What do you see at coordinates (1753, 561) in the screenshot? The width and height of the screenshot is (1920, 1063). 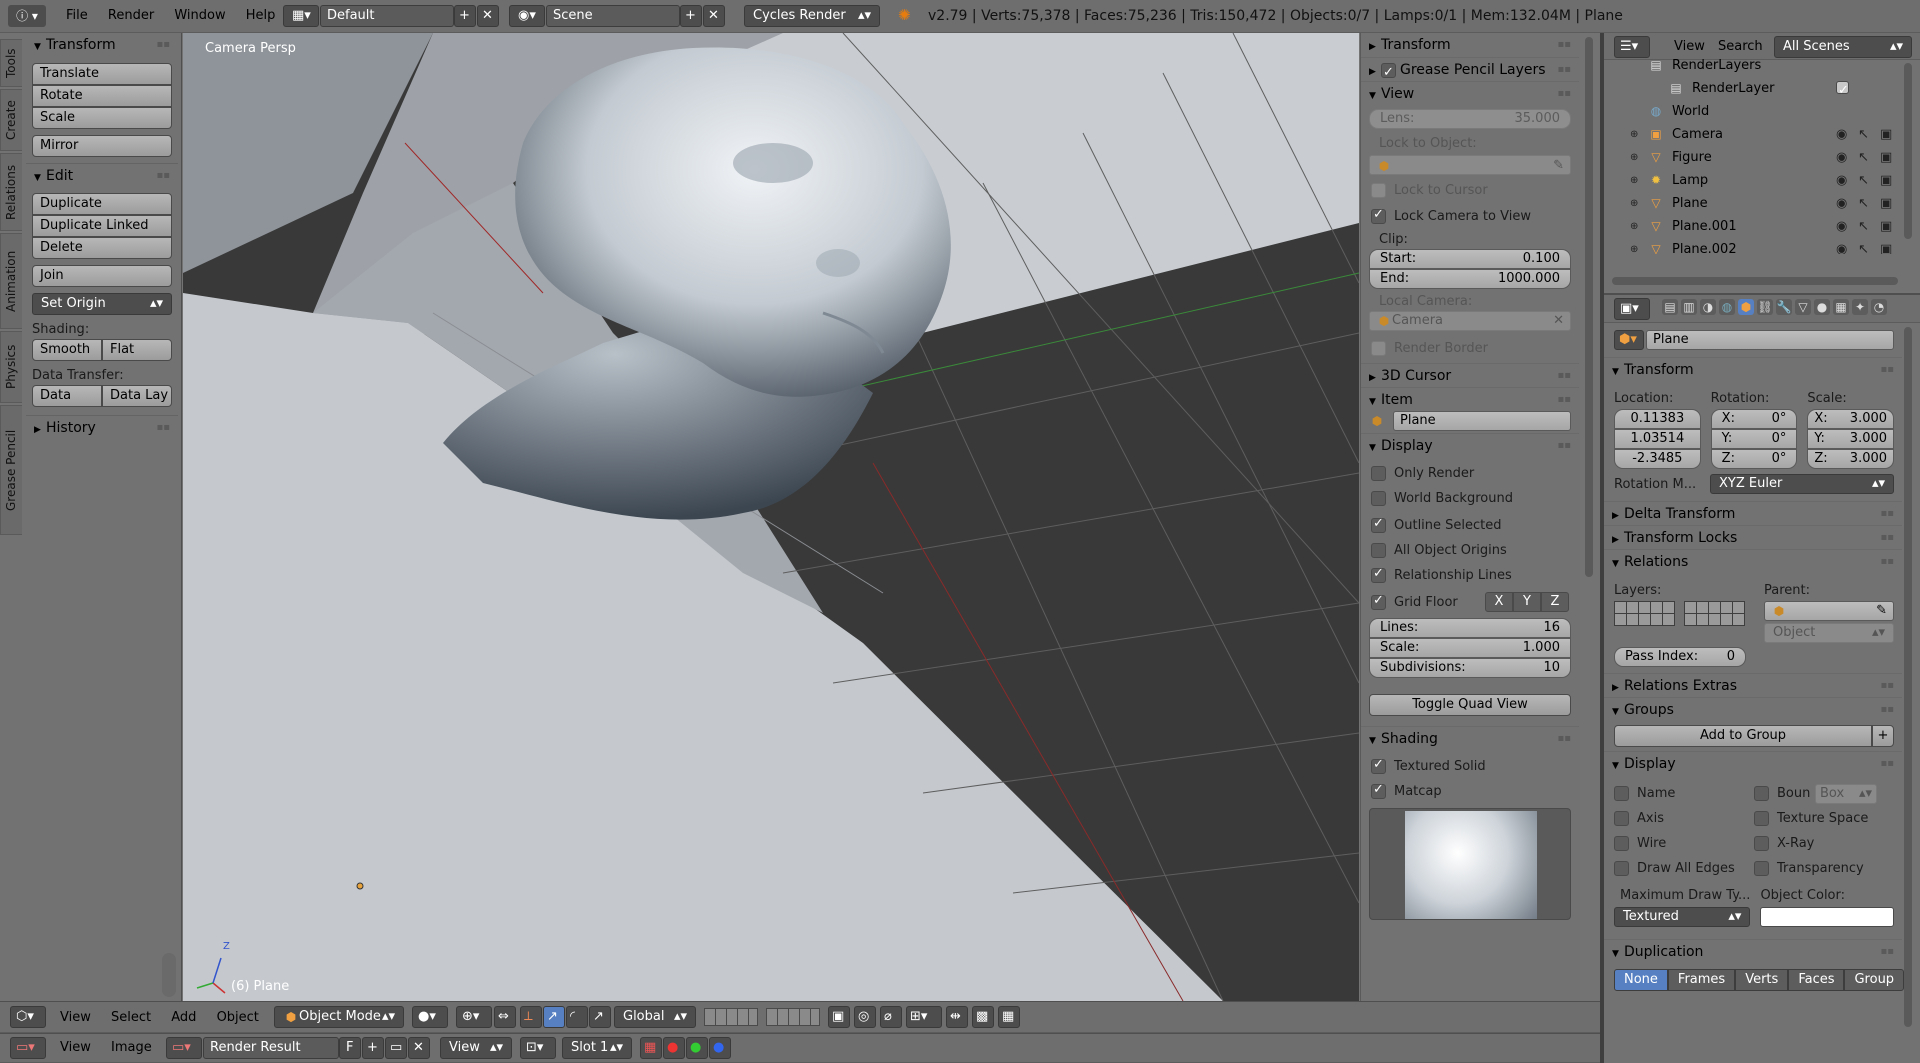 I see `relations-header: ▼ Relations ▪▪` at bounding box center [1753, 561].